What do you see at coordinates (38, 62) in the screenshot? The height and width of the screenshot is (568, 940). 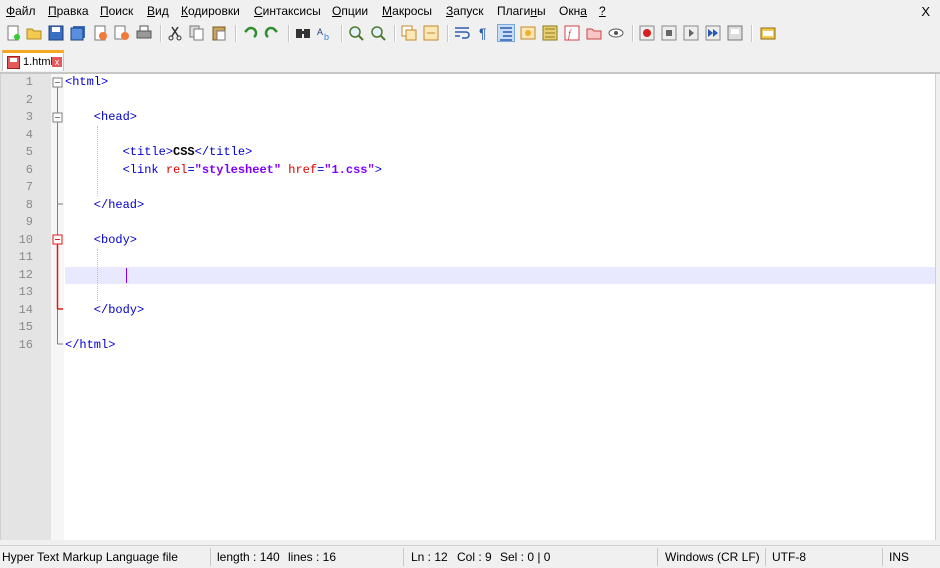 I see `tab-label: 1.html` at bounding box center [38, 62].